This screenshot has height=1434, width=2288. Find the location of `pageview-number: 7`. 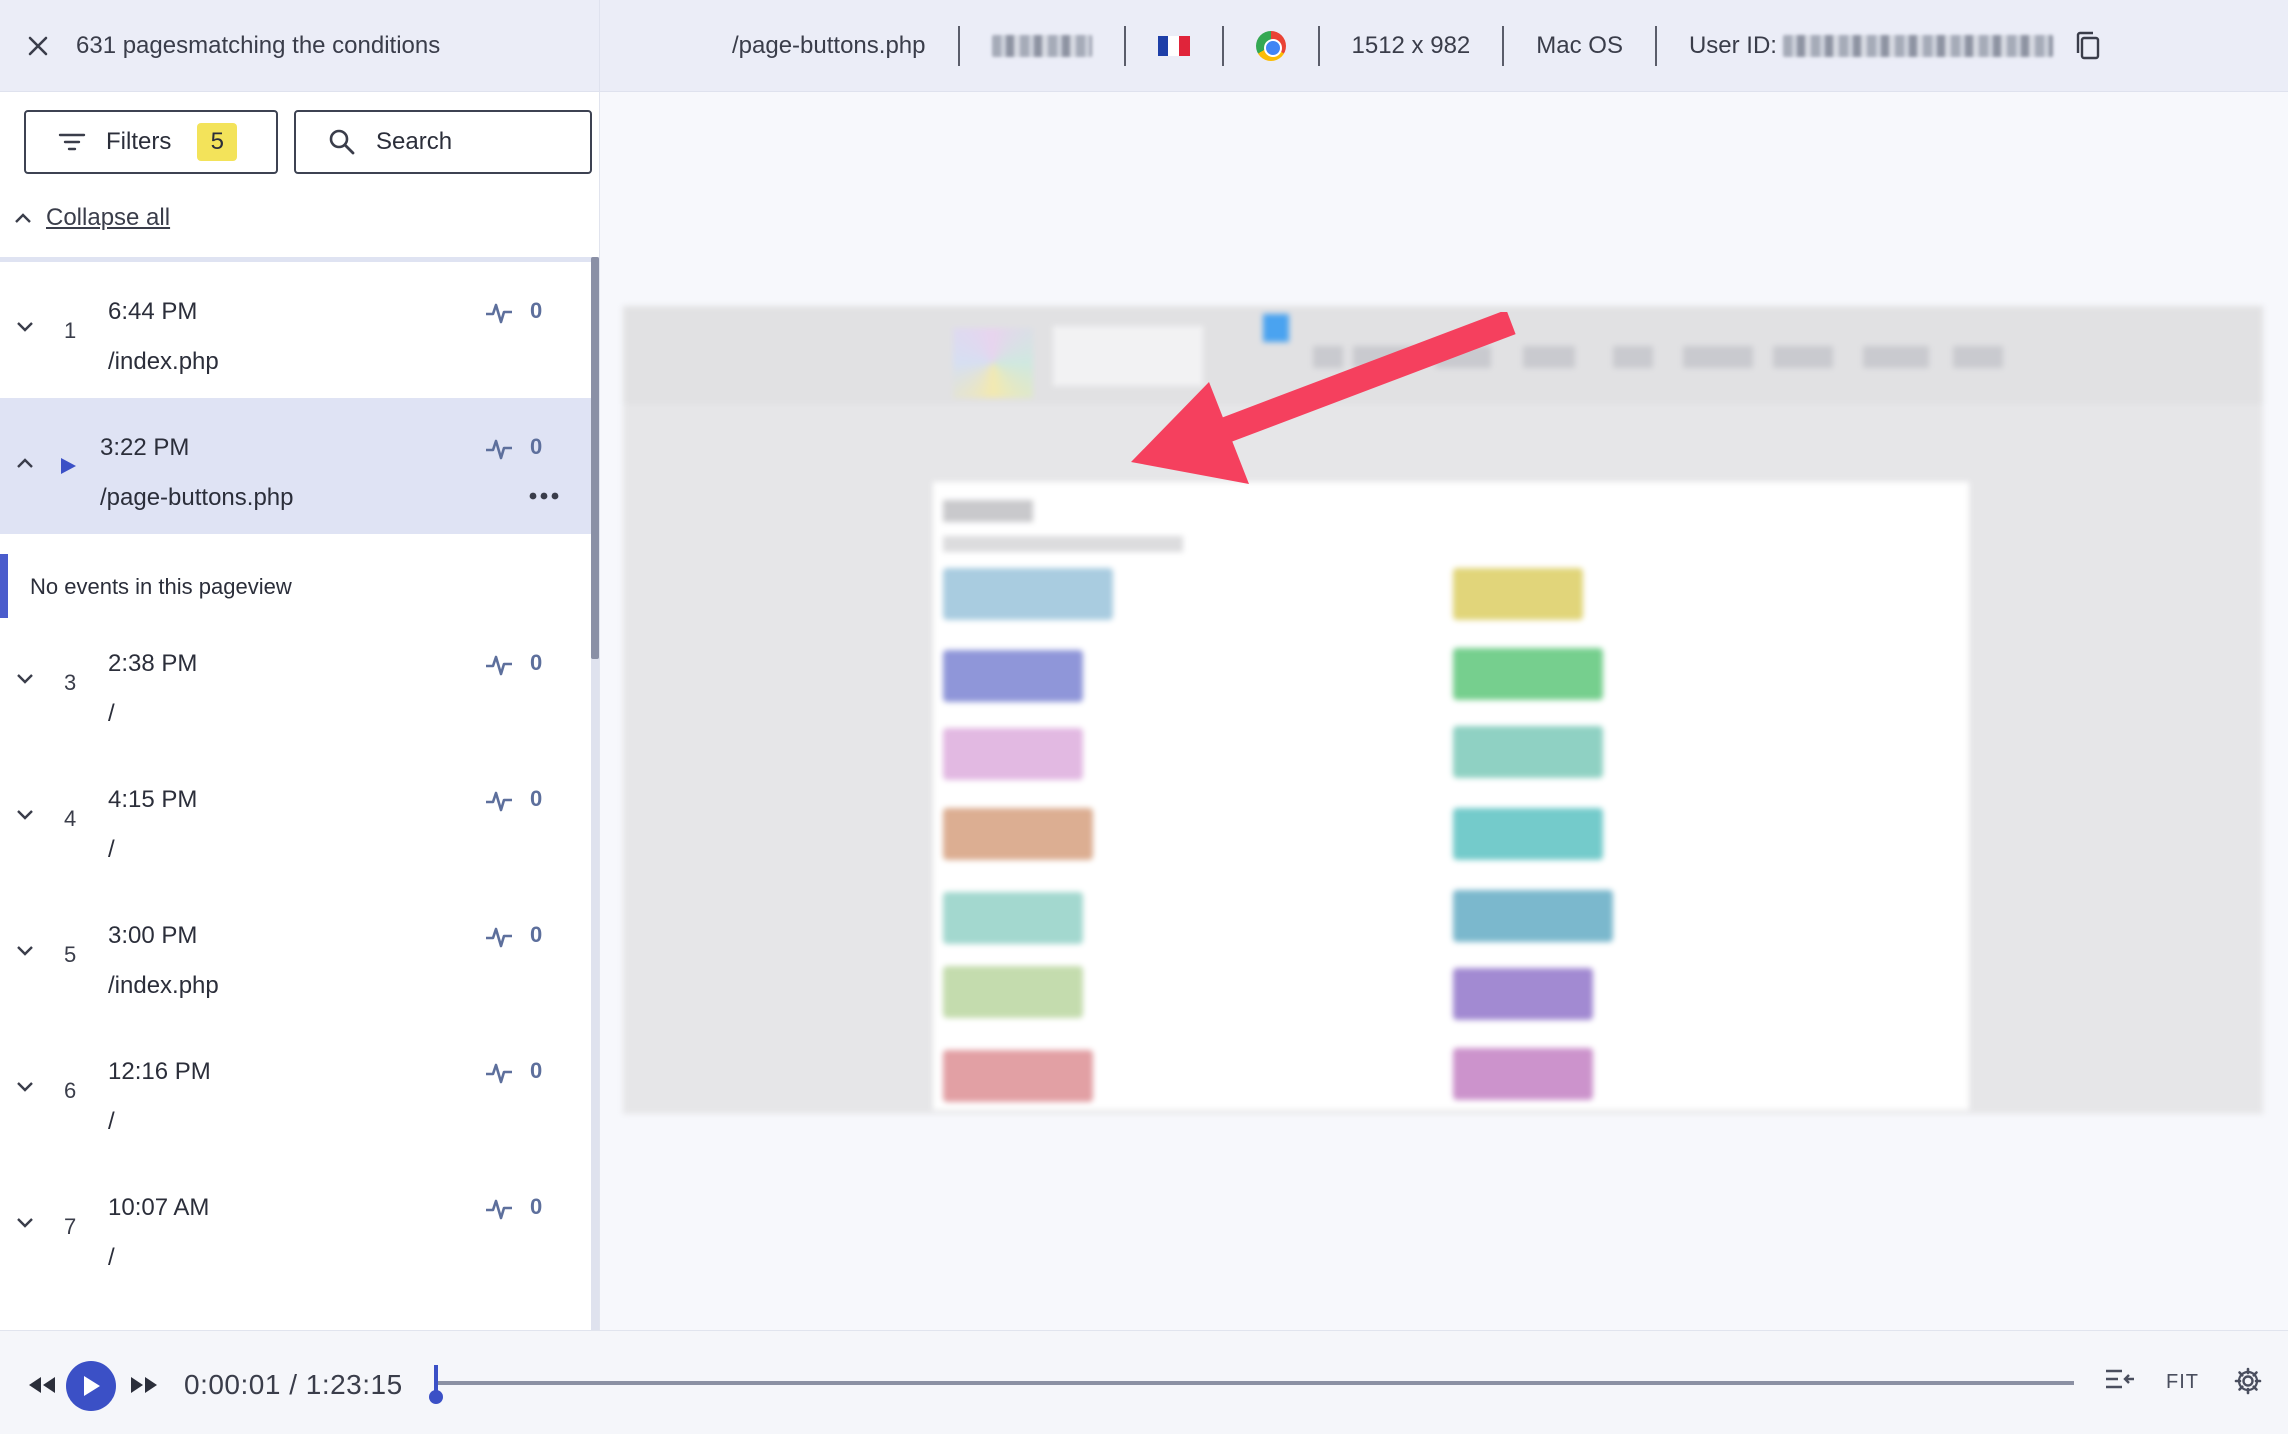

pageview-number: 7 is located at coordinates (70, 1226).